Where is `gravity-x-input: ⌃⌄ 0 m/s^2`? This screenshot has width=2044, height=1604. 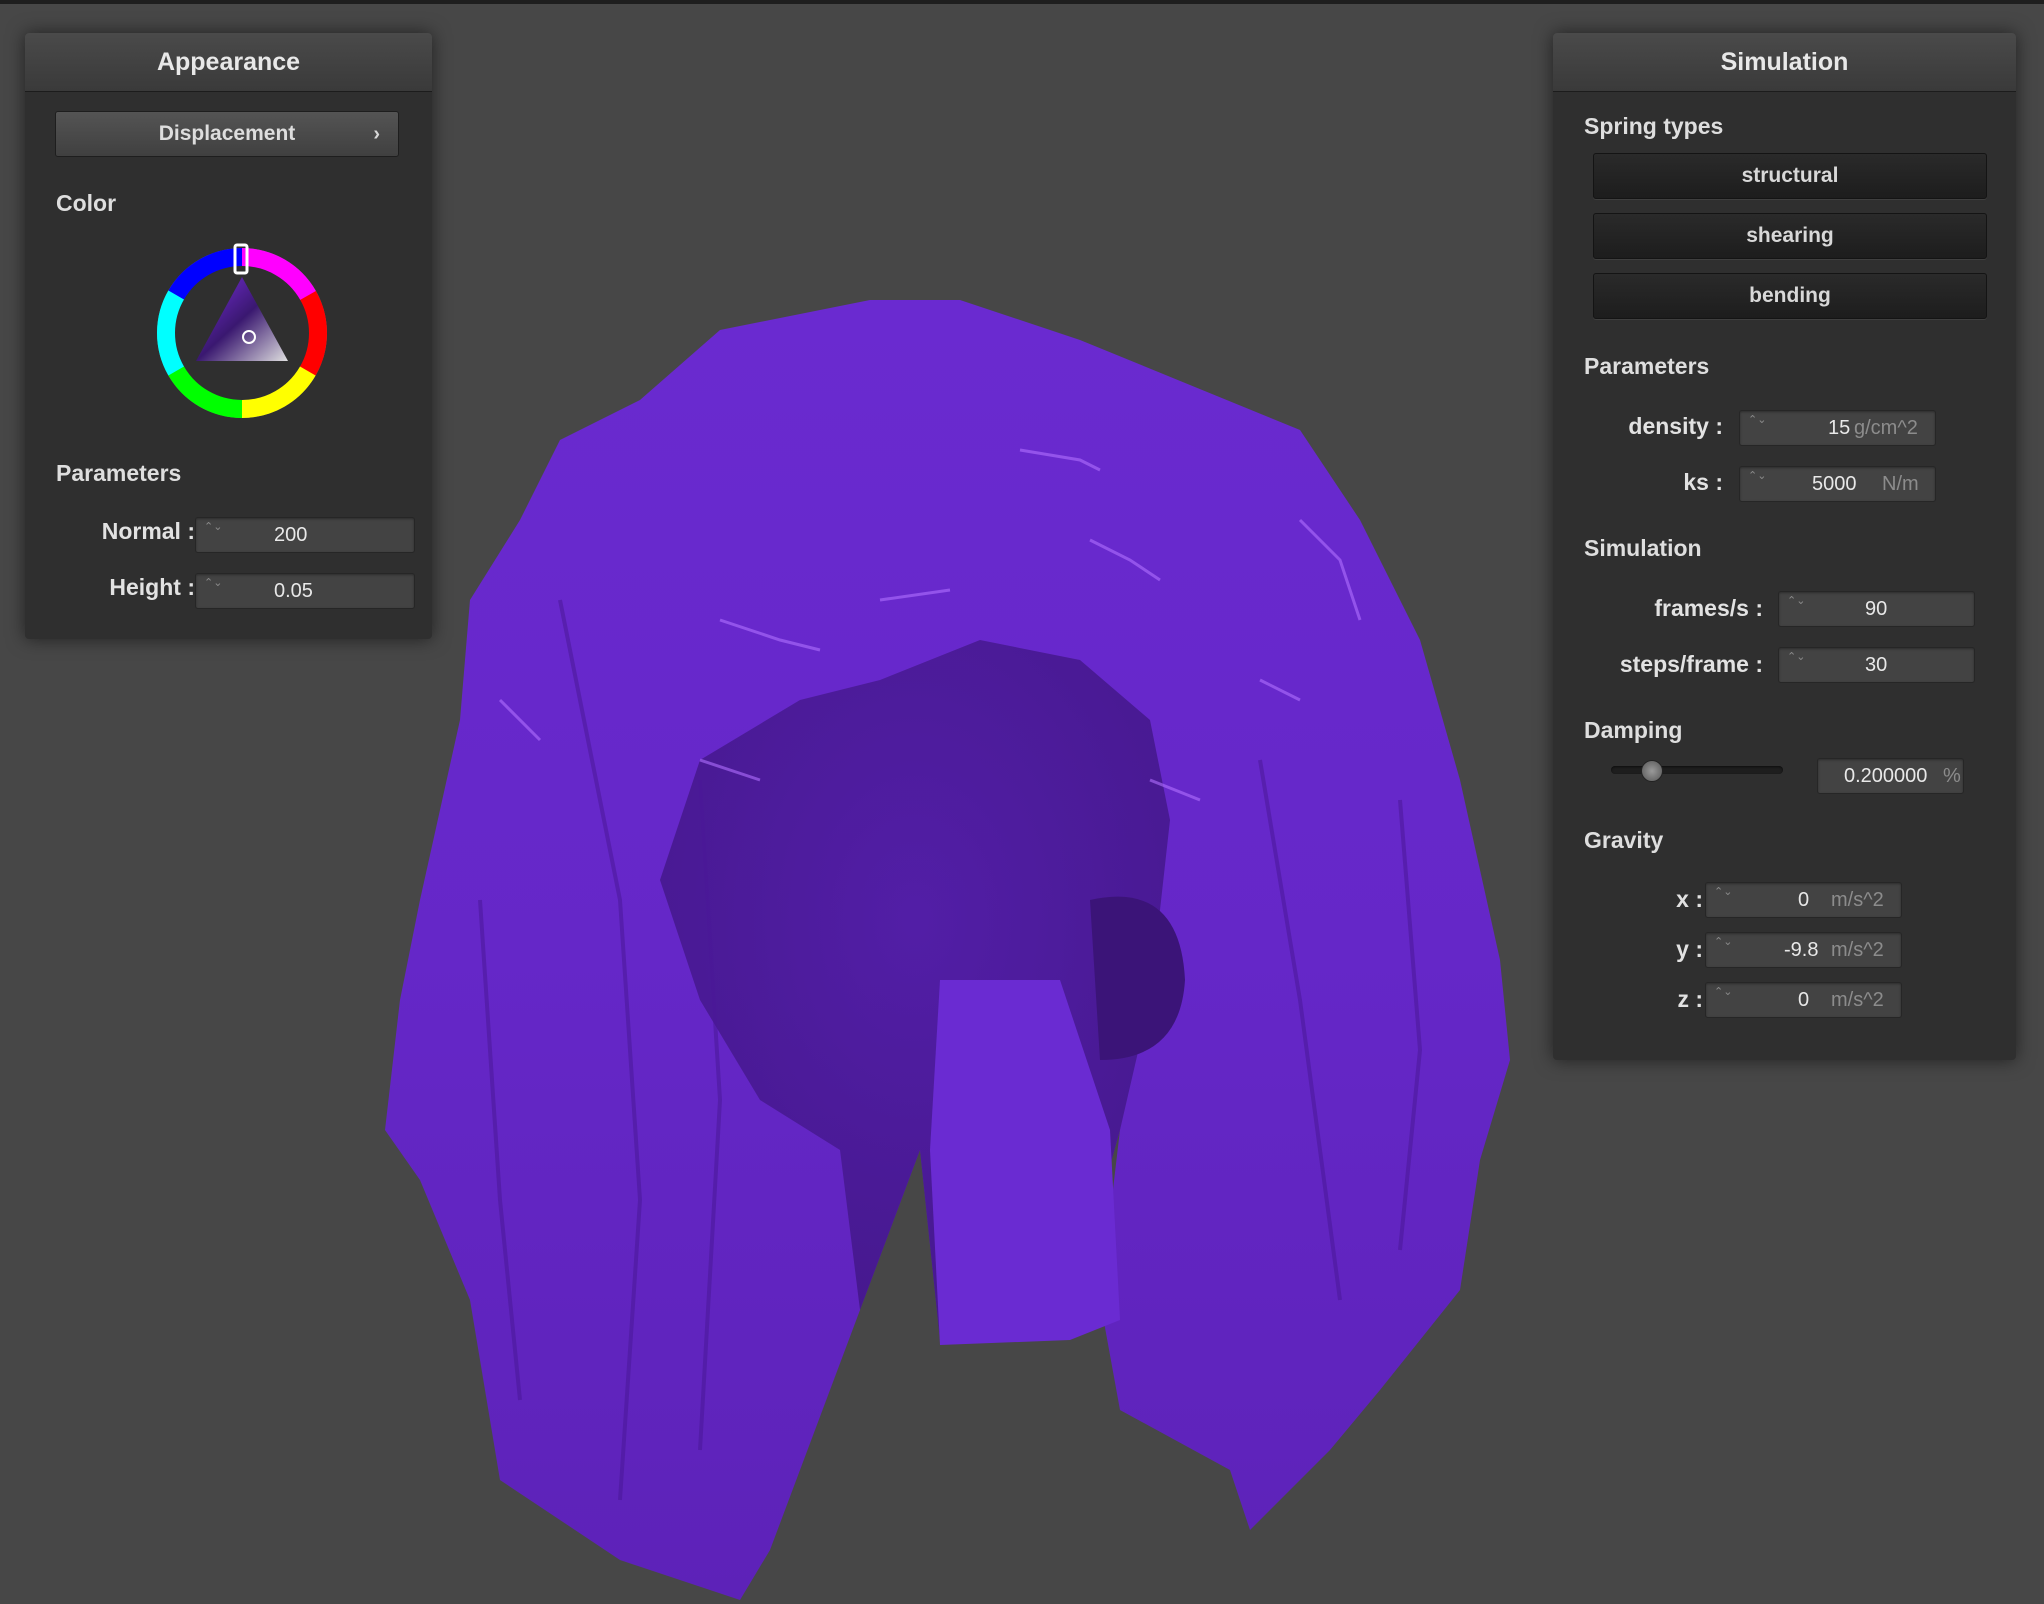 gravity-x-input: ⌃⌄ 0 m/s^2 is located at coordinates (1803, 900).